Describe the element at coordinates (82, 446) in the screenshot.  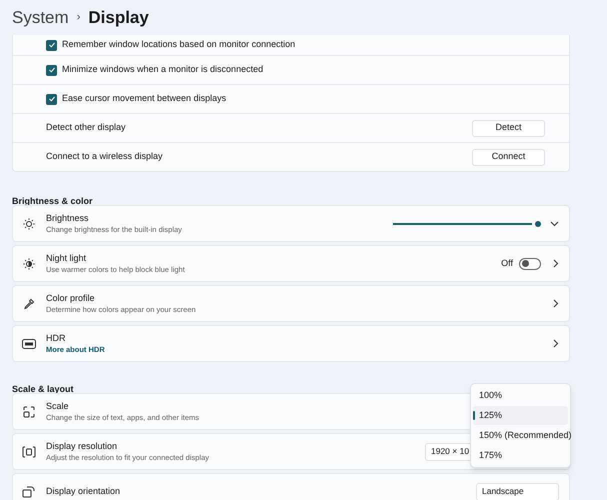
I see `setting-title: Display resolution` at that location.